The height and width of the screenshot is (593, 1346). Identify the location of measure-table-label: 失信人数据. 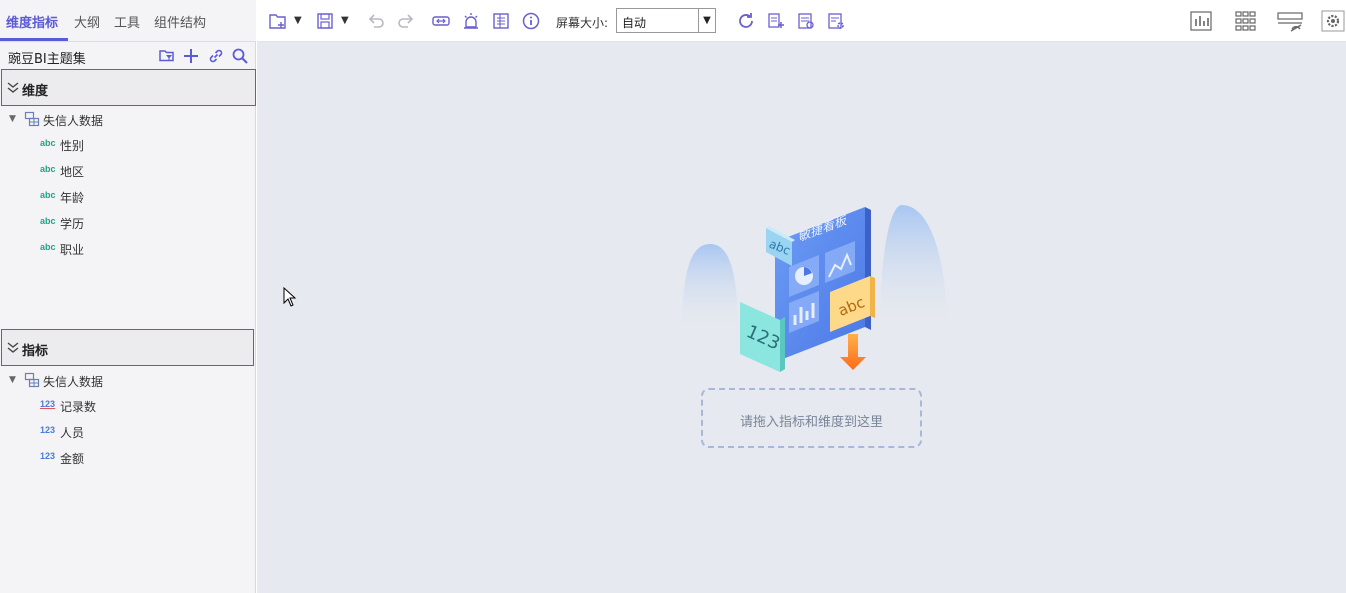
(73, 382).